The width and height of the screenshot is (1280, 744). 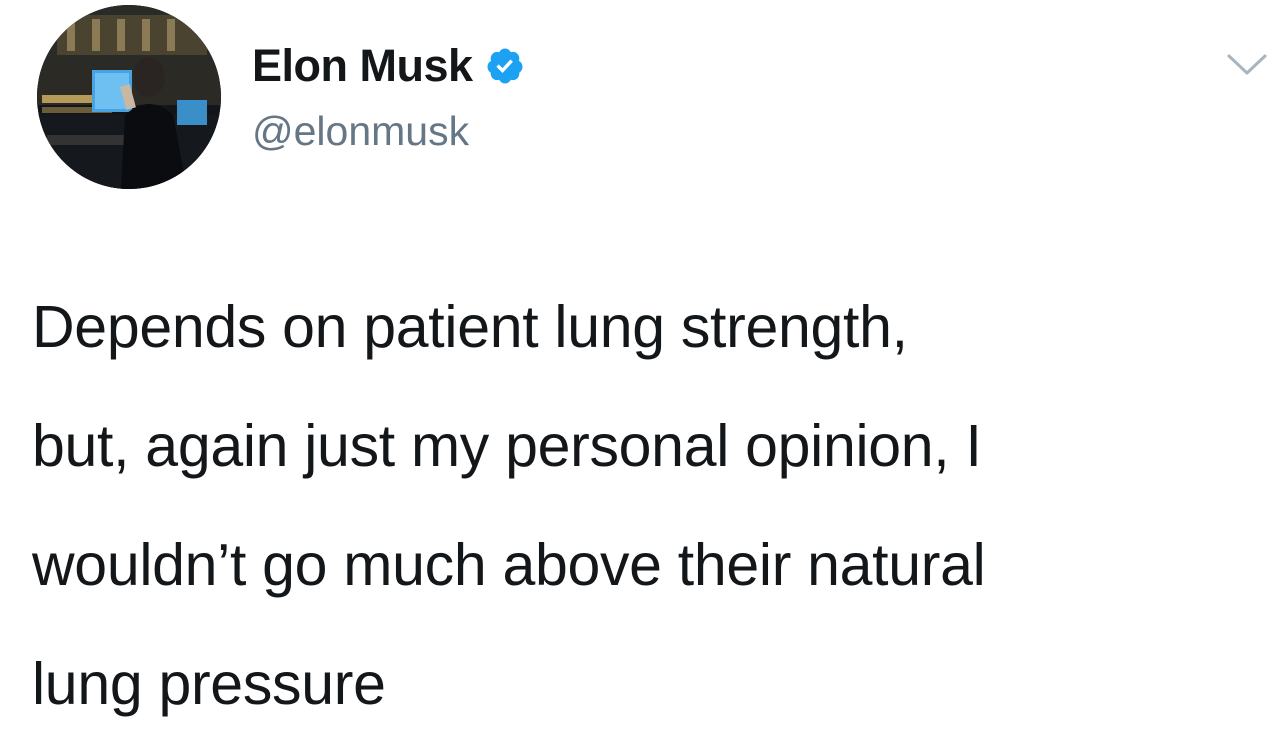 What do you see at coordinates (388, 131) in the screenshot?
I see `user-handle: @elonmusk` at bounding box center [388, 131].